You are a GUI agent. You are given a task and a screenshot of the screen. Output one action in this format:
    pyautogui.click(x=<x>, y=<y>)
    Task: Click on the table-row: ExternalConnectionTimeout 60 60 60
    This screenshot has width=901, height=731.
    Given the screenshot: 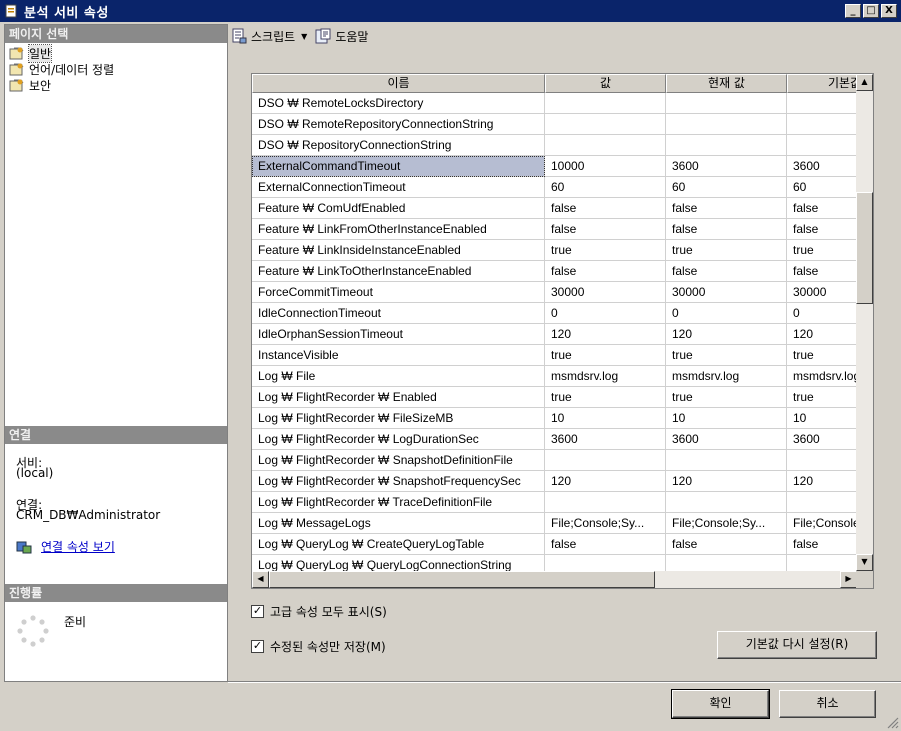 What is the action you would take?
    pyautogui.click(x=554, y=187)
    